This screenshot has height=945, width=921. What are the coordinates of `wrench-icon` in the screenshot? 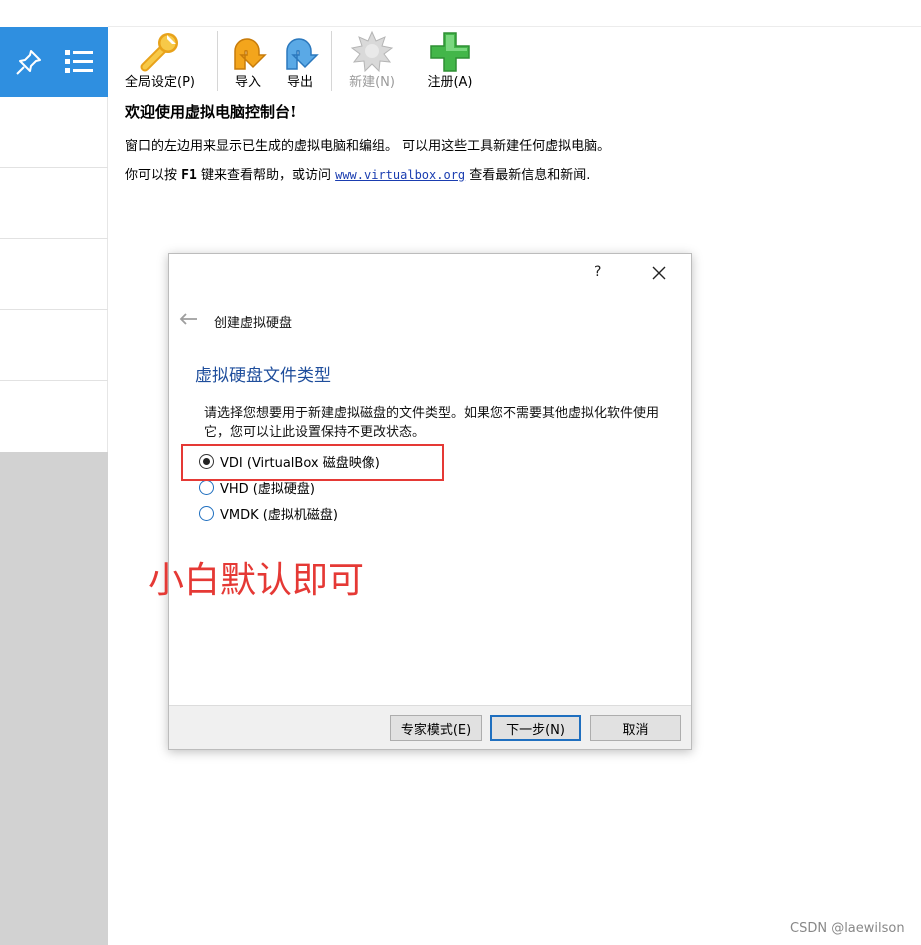 It's located at (159, 52).